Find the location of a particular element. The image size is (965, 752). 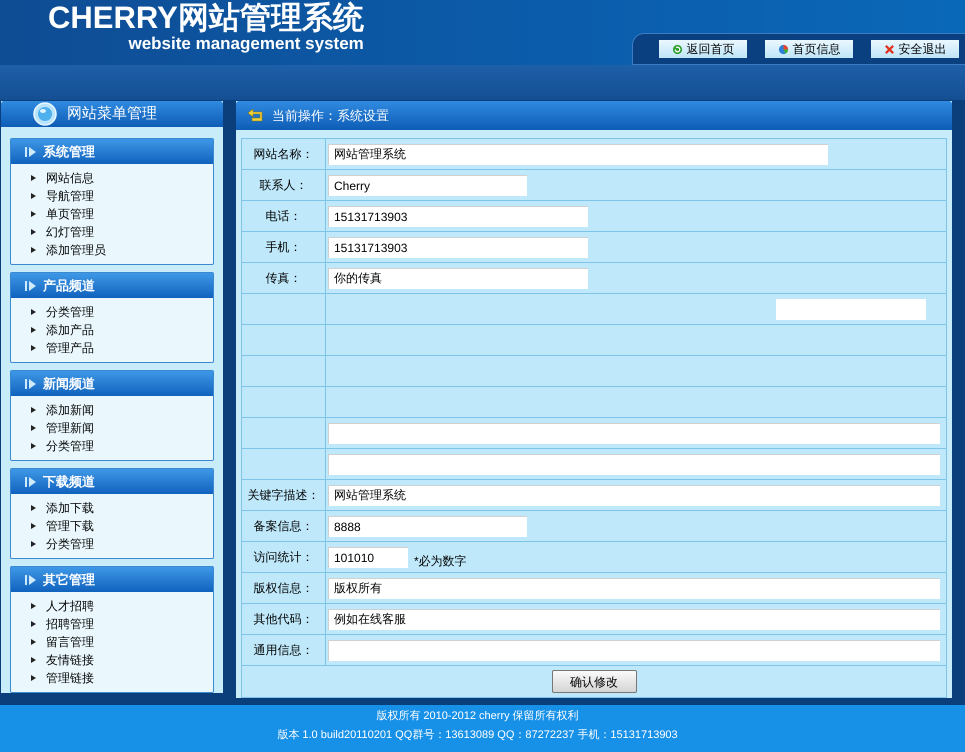

field-label: 备案信息： is located at coordinates (284, 526).